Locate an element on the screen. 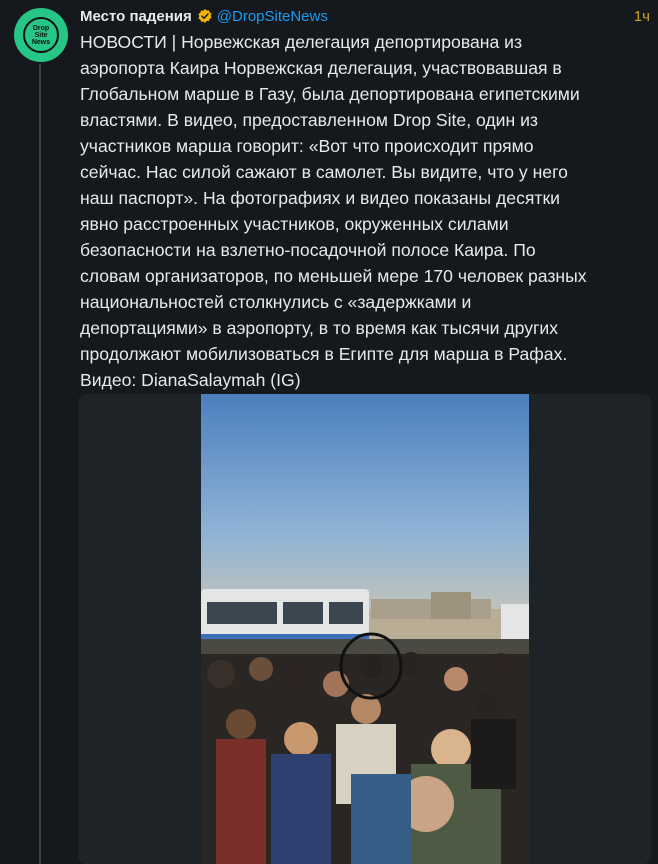  avatar-text-line-2: Site is located at coordinates (41, 35).